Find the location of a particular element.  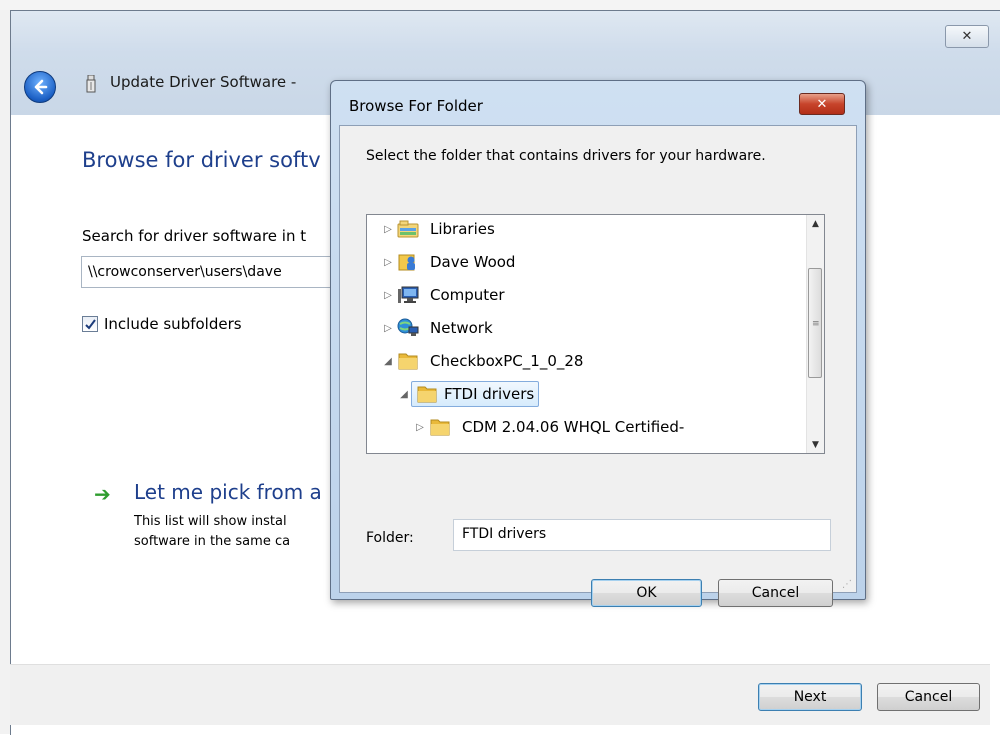

include-subfolders-checkbox is located at coordinates (90, 324).